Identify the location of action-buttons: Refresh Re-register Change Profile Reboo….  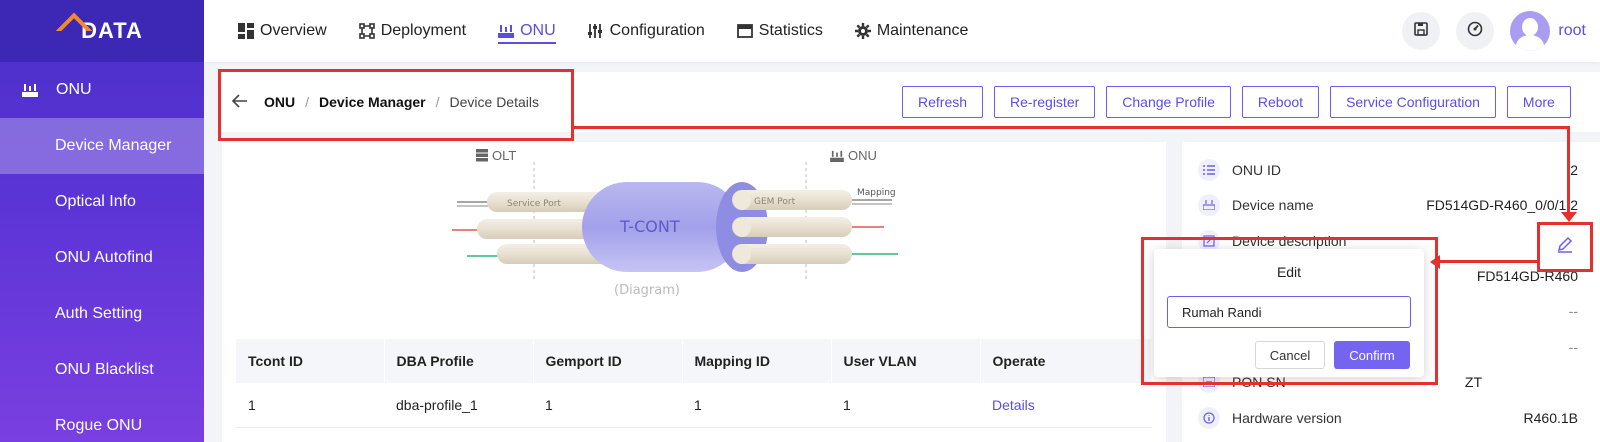
(1242, 102).